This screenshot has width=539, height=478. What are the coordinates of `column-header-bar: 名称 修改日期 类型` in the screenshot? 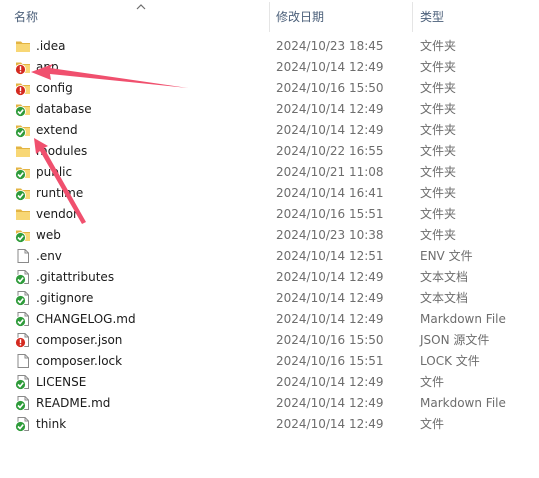 It's located at (269, 17).